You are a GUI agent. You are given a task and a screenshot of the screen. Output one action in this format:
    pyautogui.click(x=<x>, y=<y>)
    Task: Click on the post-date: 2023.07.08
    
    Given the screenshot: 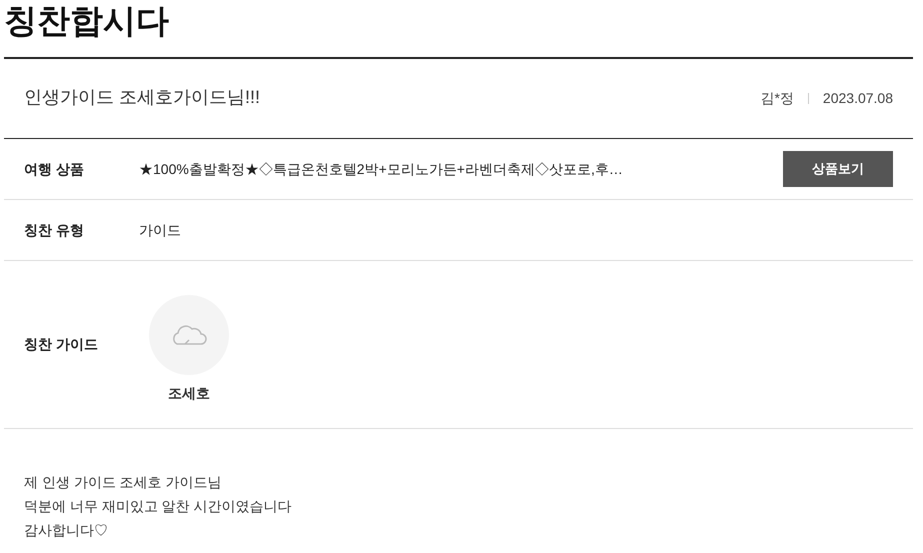 What is the action you would take?
    pyautogui.click(x=857, y=98)
    